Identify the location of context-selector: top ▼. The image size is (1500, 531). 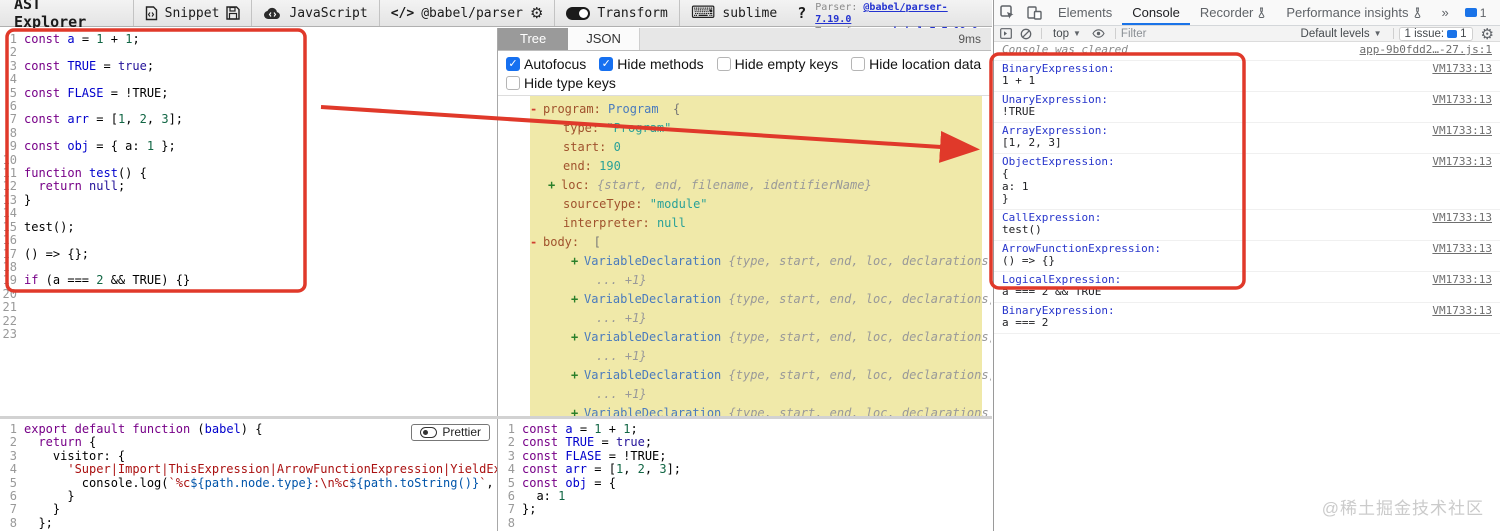
(1067, 34).